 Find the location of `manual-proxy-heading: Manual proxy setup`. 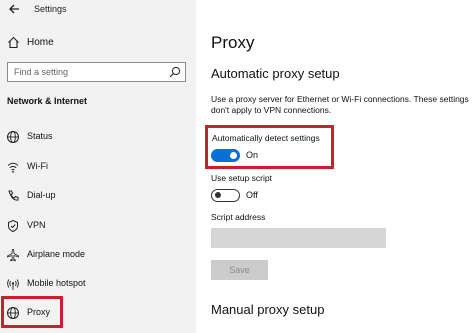

manual-proxy-heading: Manual proxy setup is located at coordinates (268, 309).